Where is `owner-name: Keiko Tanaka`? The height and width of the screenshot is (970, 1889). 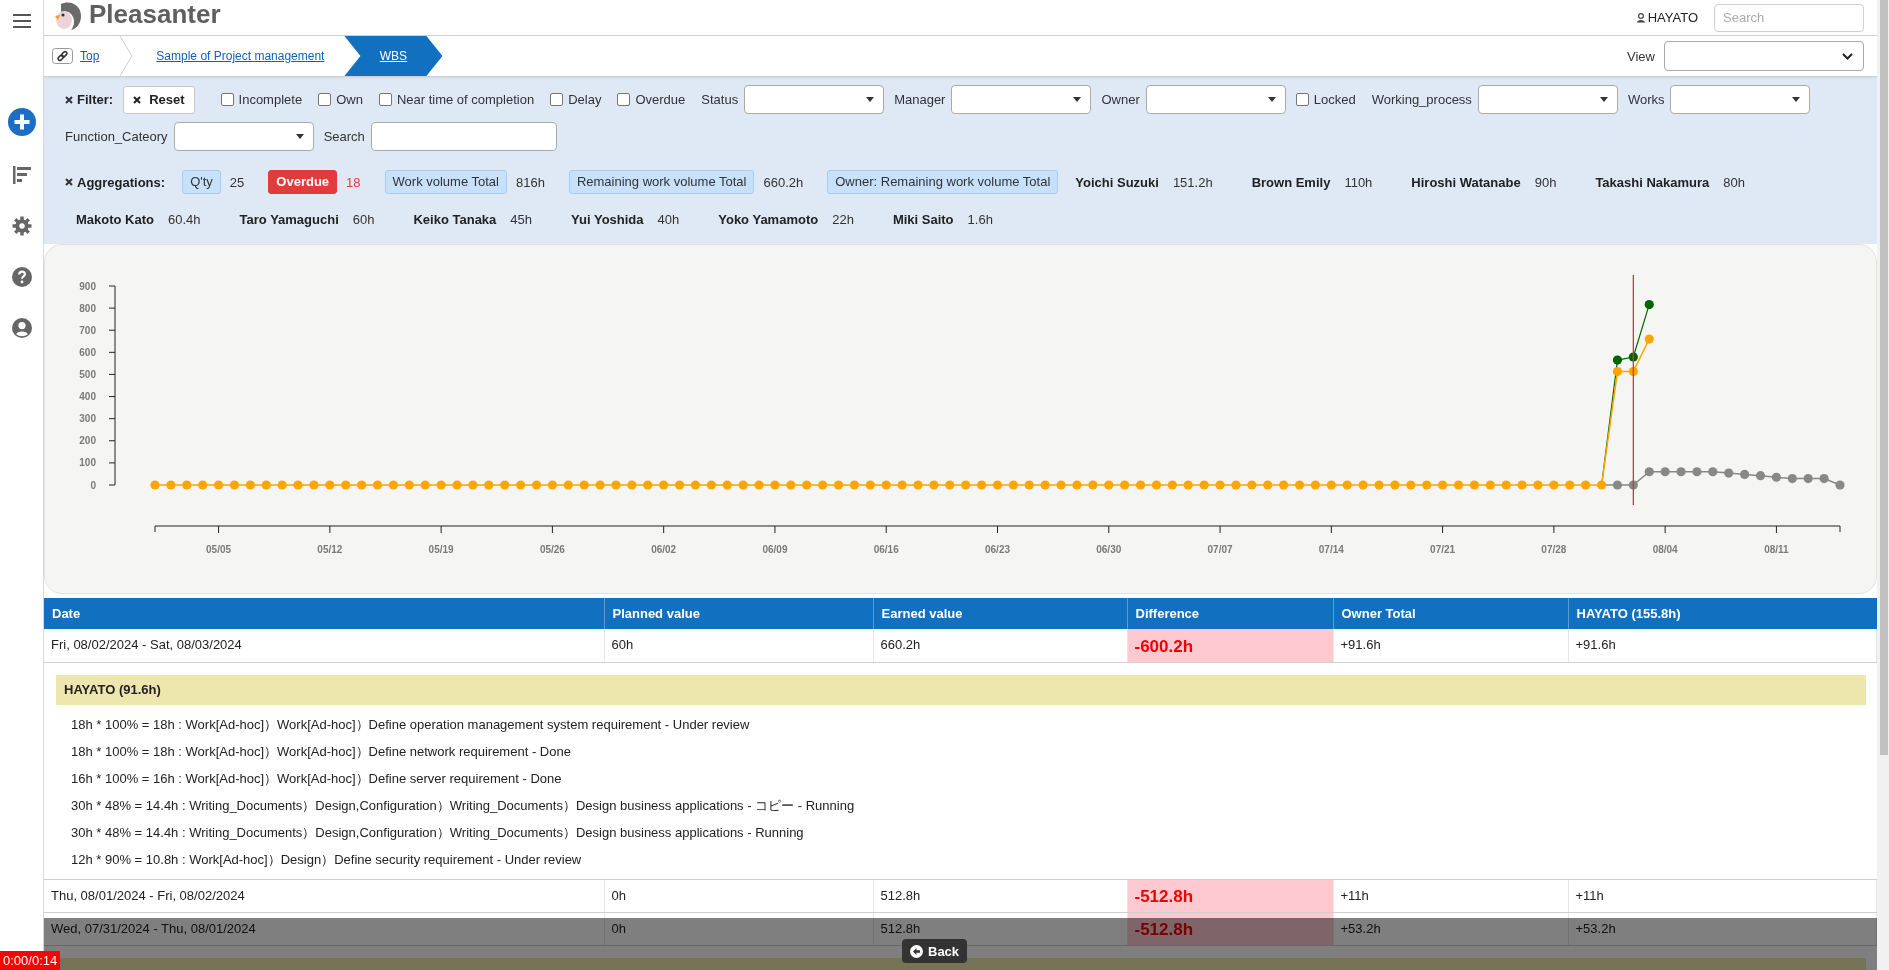
owner-name: Keiko Tanaka is located at coordinates (455, 219).